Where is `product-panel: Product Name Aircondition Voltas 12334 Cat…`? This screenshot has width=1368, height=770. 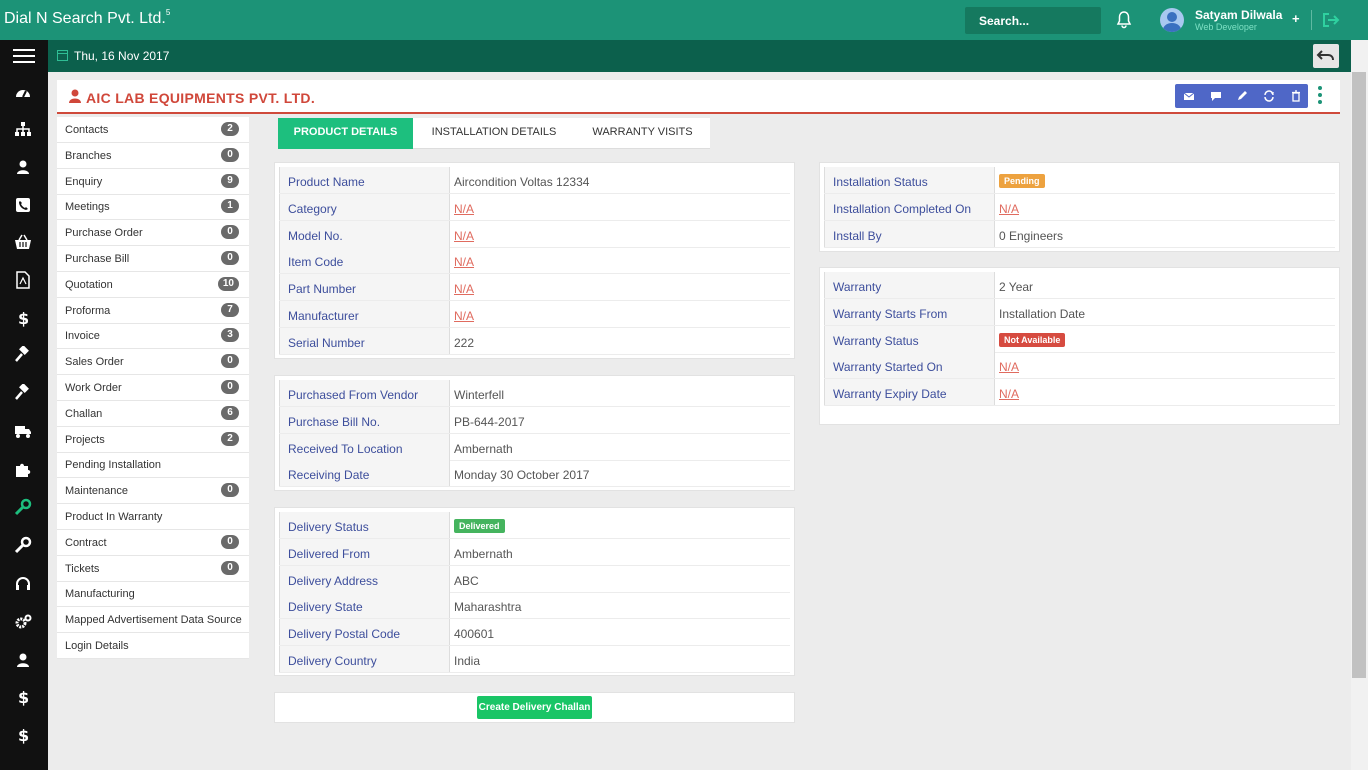 product-panel: Product Name Aircondition Voltas 12334 Cat… is located at coordinates (534, 260).